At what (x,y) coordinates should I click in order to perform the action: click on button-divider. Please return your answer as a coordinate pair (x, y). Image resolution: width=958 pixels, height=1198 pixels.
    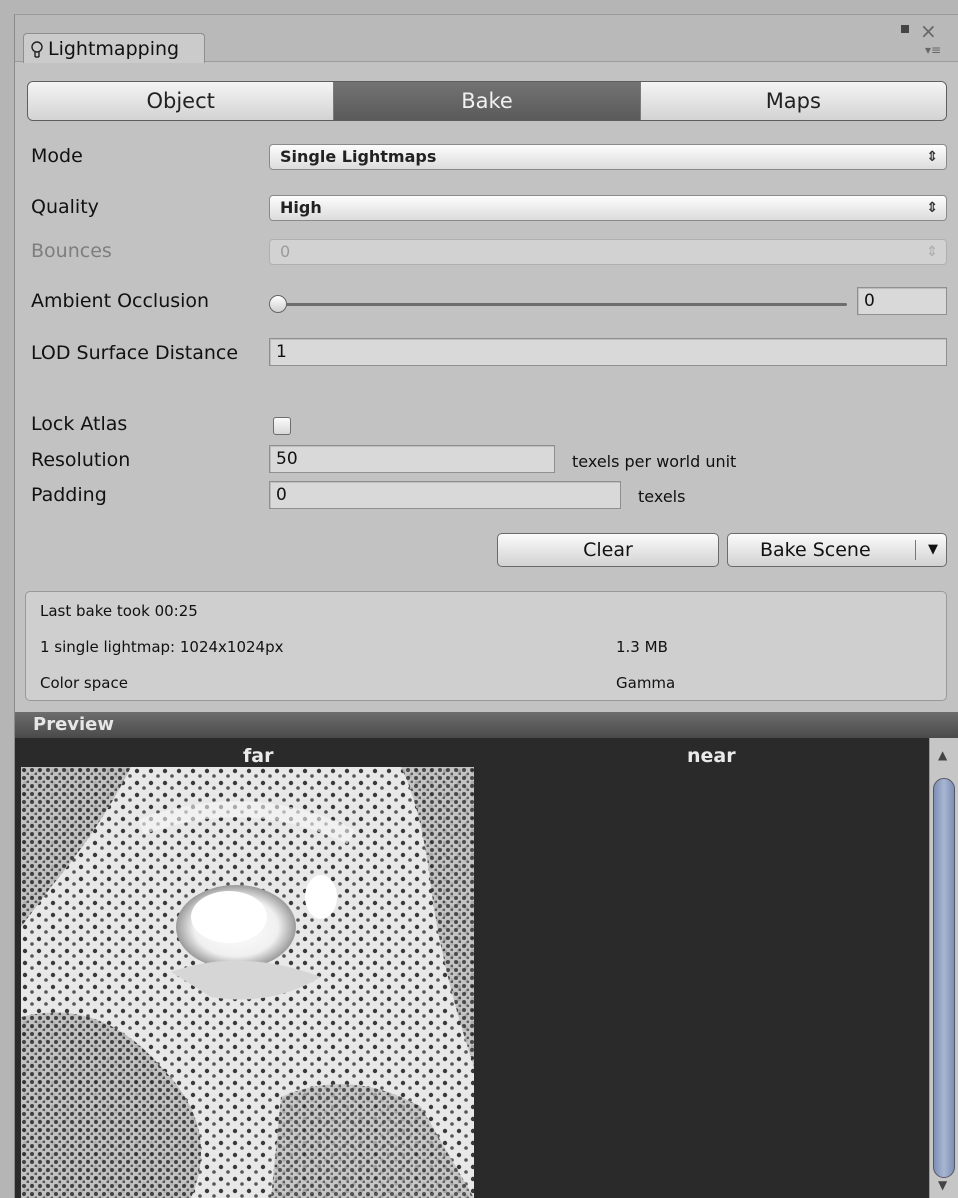
    Looking at the image, I should click on (915, 550).